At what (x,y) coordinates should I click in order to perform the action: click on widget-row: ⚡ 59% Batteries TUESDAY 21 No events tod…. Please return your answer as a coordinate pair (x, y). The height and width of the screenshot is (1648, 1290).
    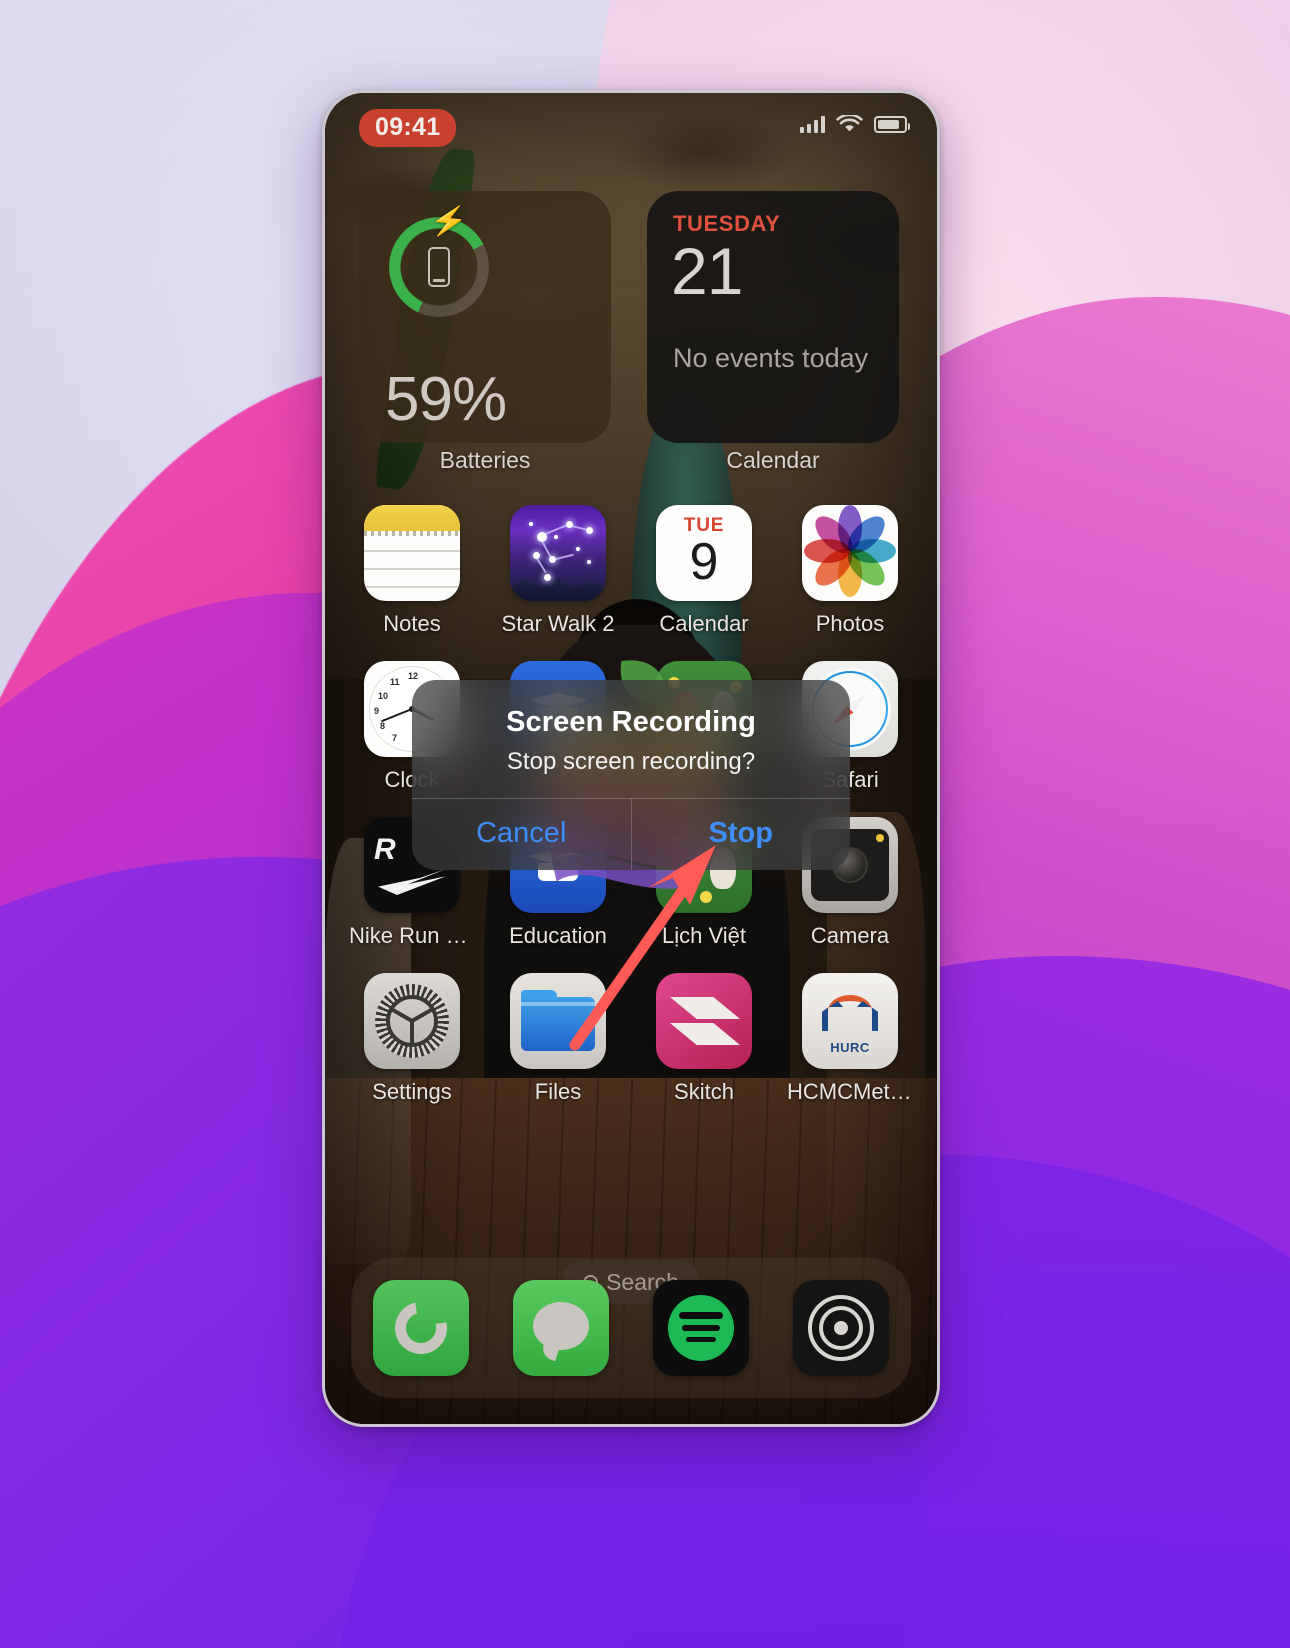
    Looking at the image, I should click on (631, 332).